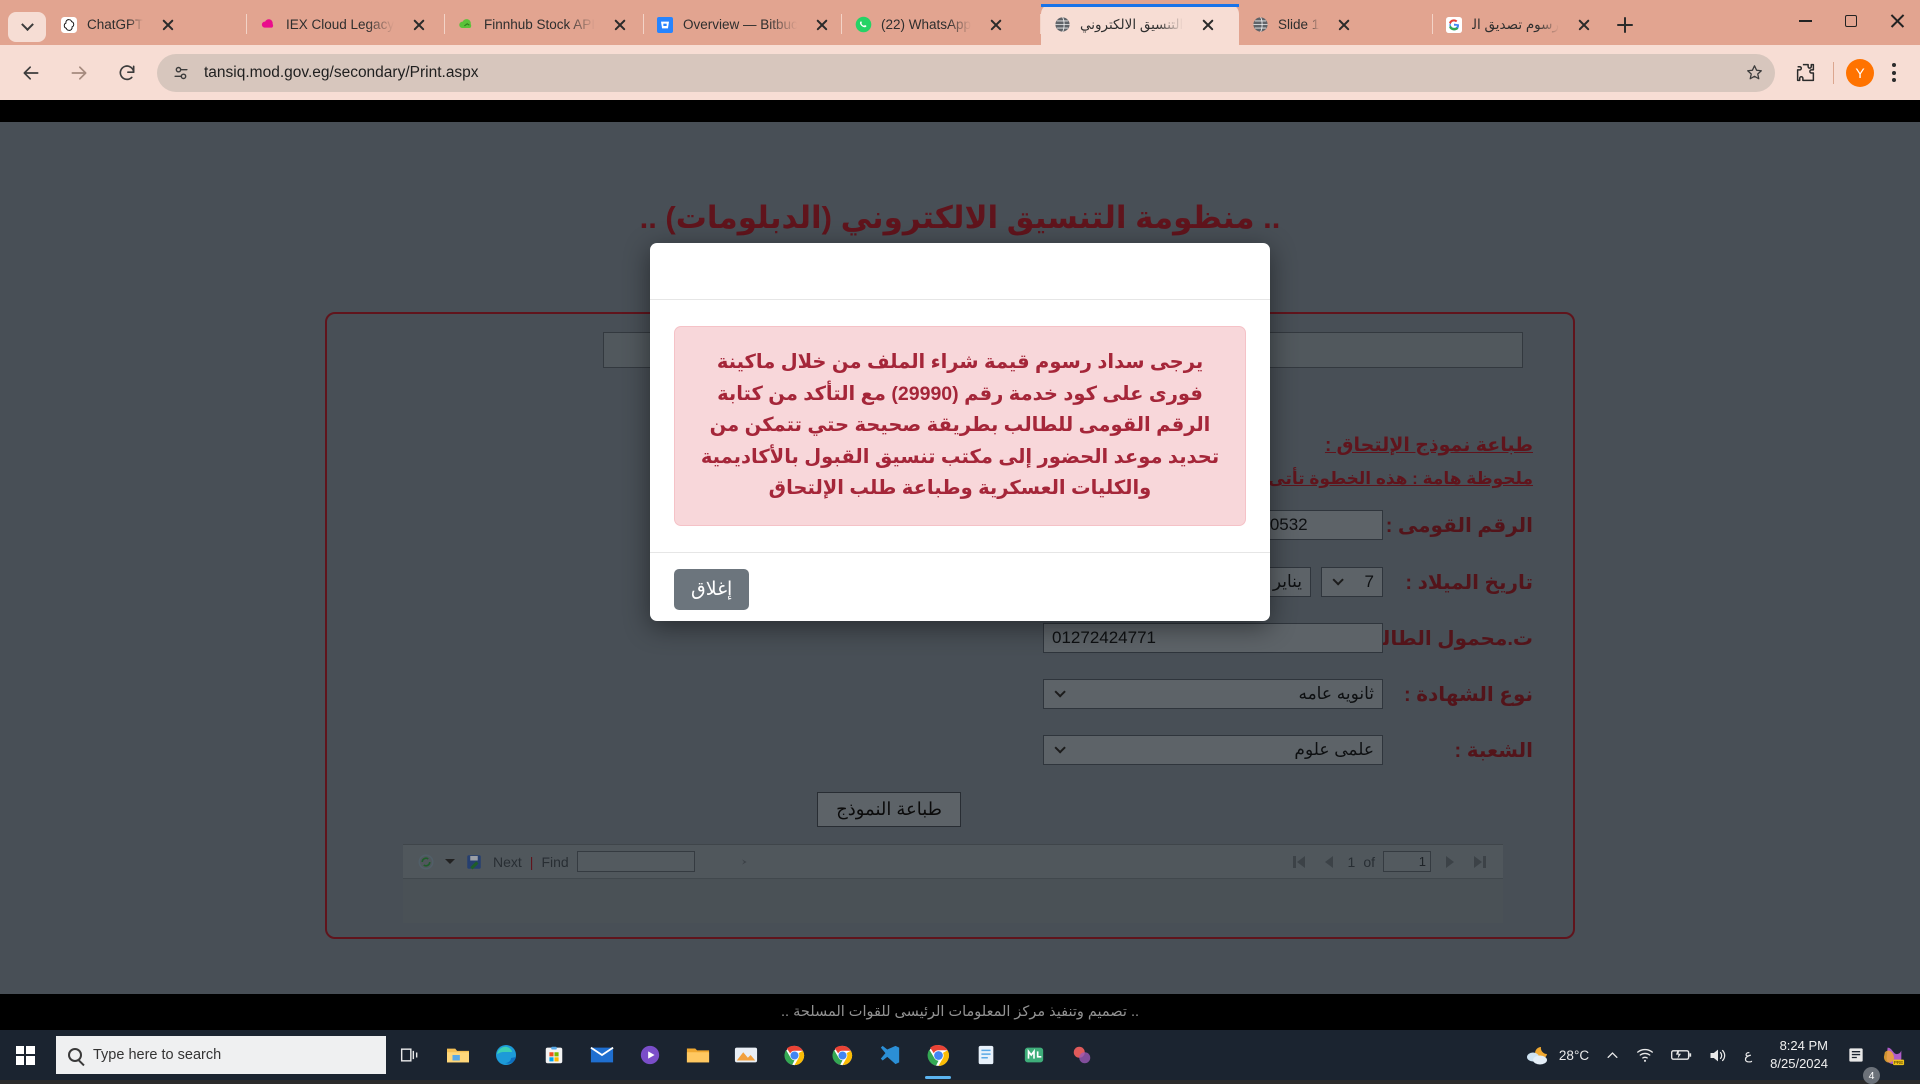 Image resolution: width=1920 pixels, height=1084 pixels. Describe the element at coordinates (1454, 25) in the screenshot. I see `google-icon` at that location.